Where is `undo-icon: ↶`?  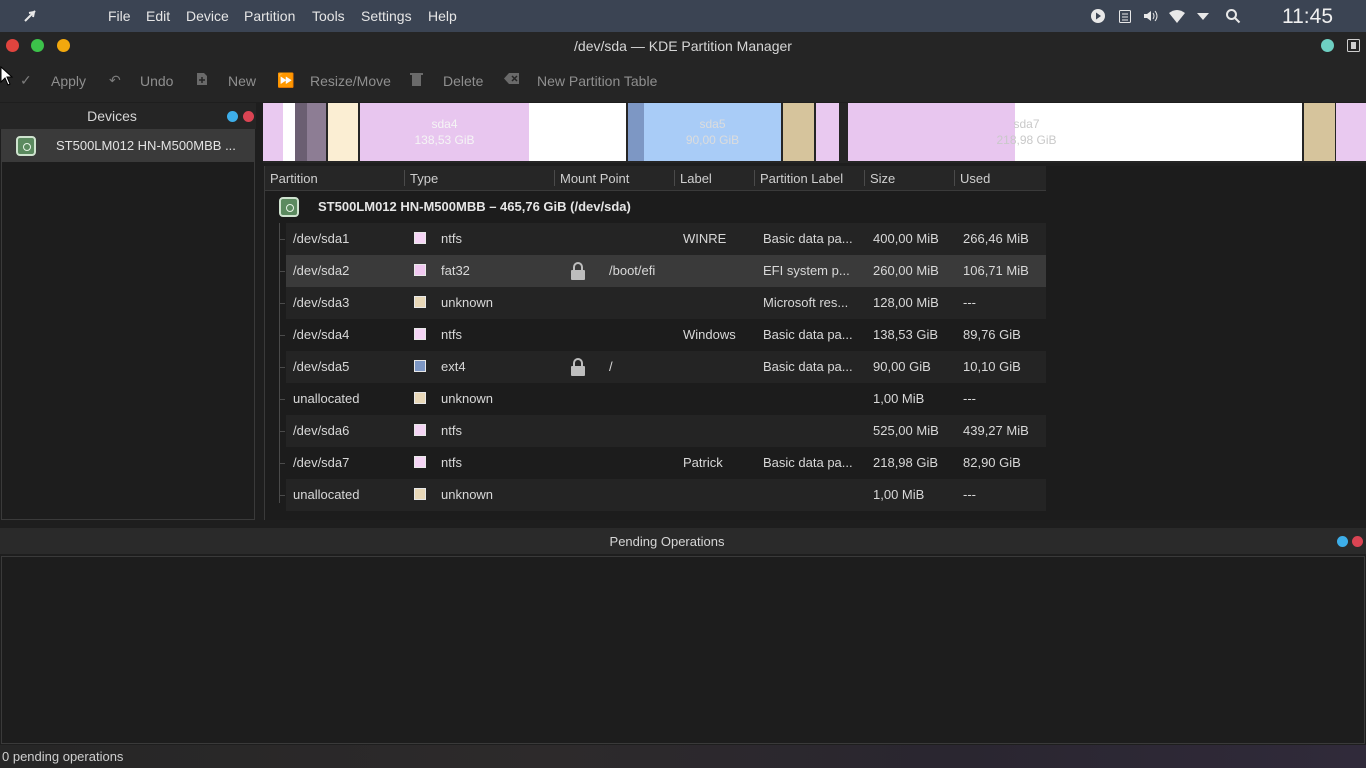
undo-icon: ↶ is located at coordinates (115, 80).